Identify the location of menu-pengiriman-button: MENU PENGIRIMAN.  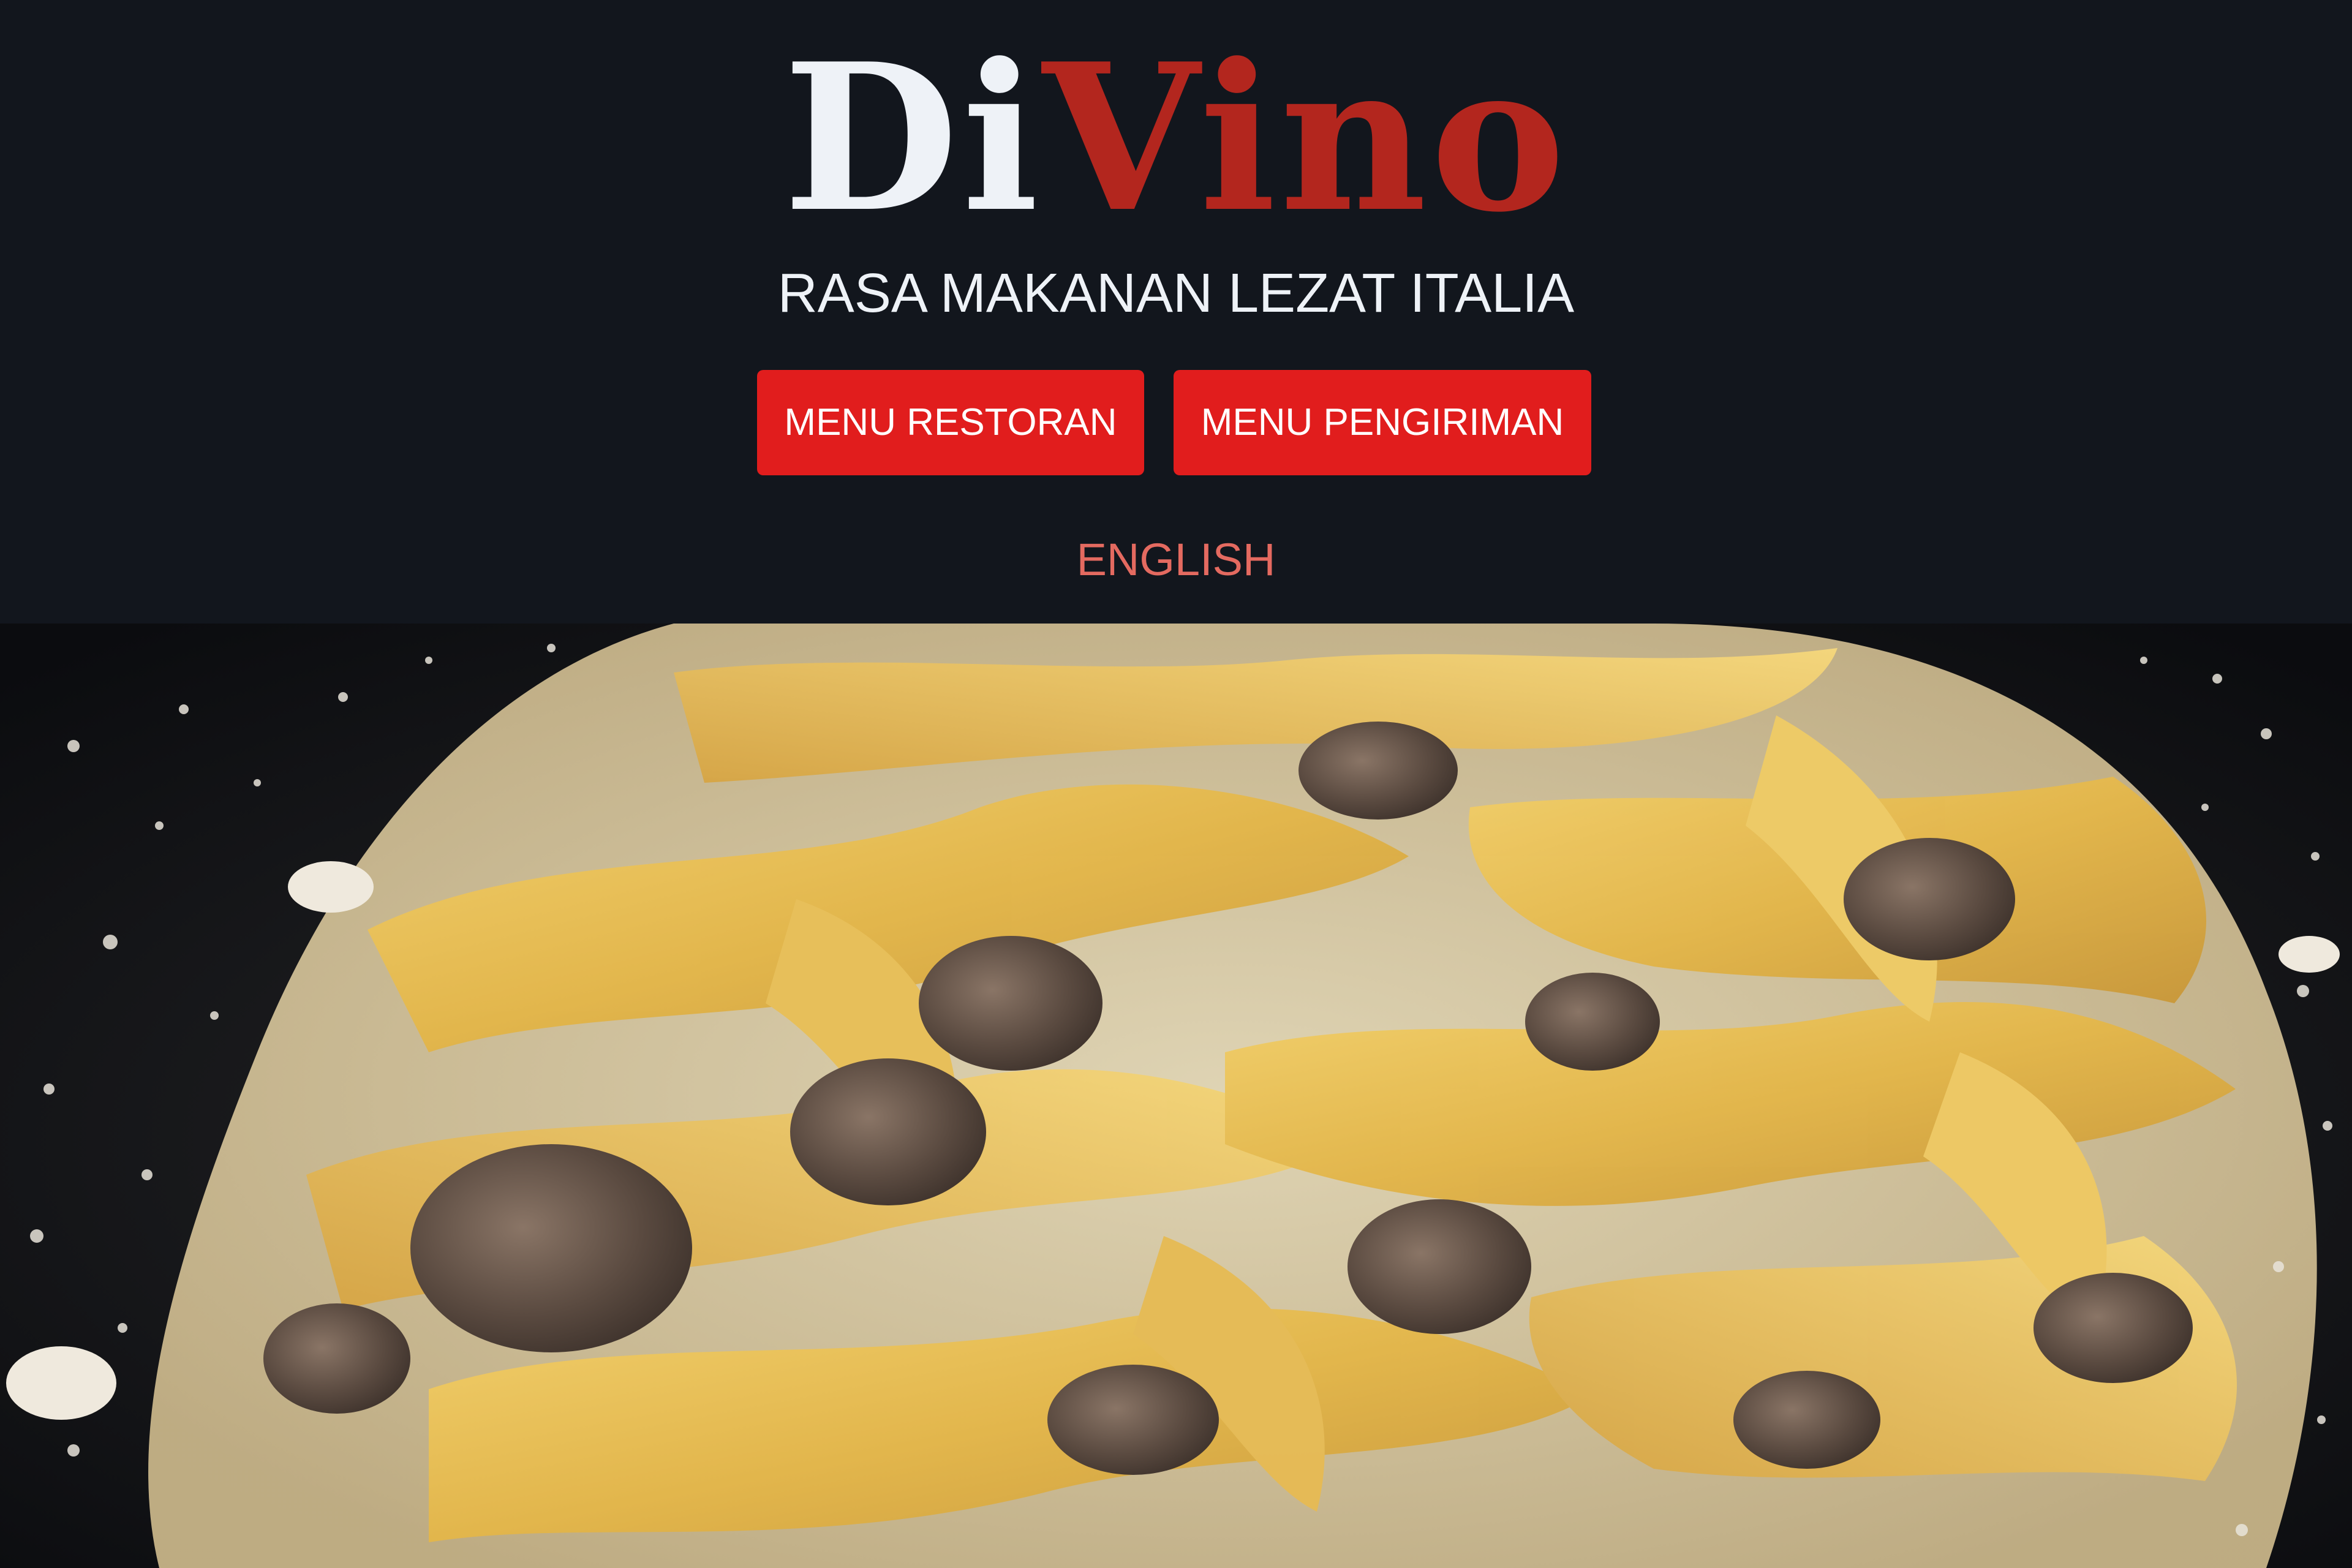
(1383, 423).